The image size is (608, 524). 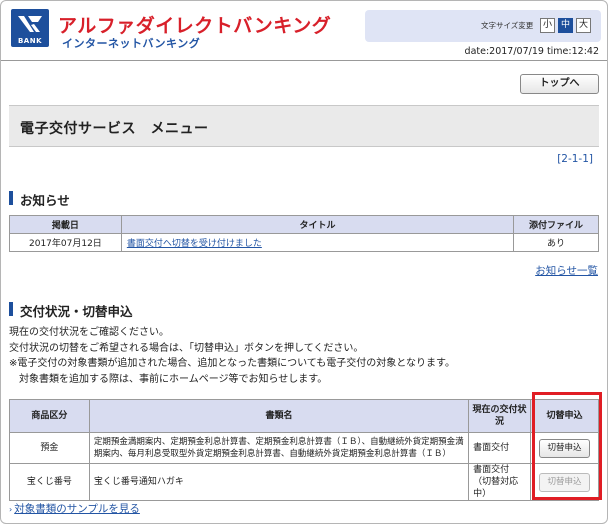 I want to click on table-header-row: 商品区分 書類名 現在の交付状況 切替申込, so click(x=304, y=416).